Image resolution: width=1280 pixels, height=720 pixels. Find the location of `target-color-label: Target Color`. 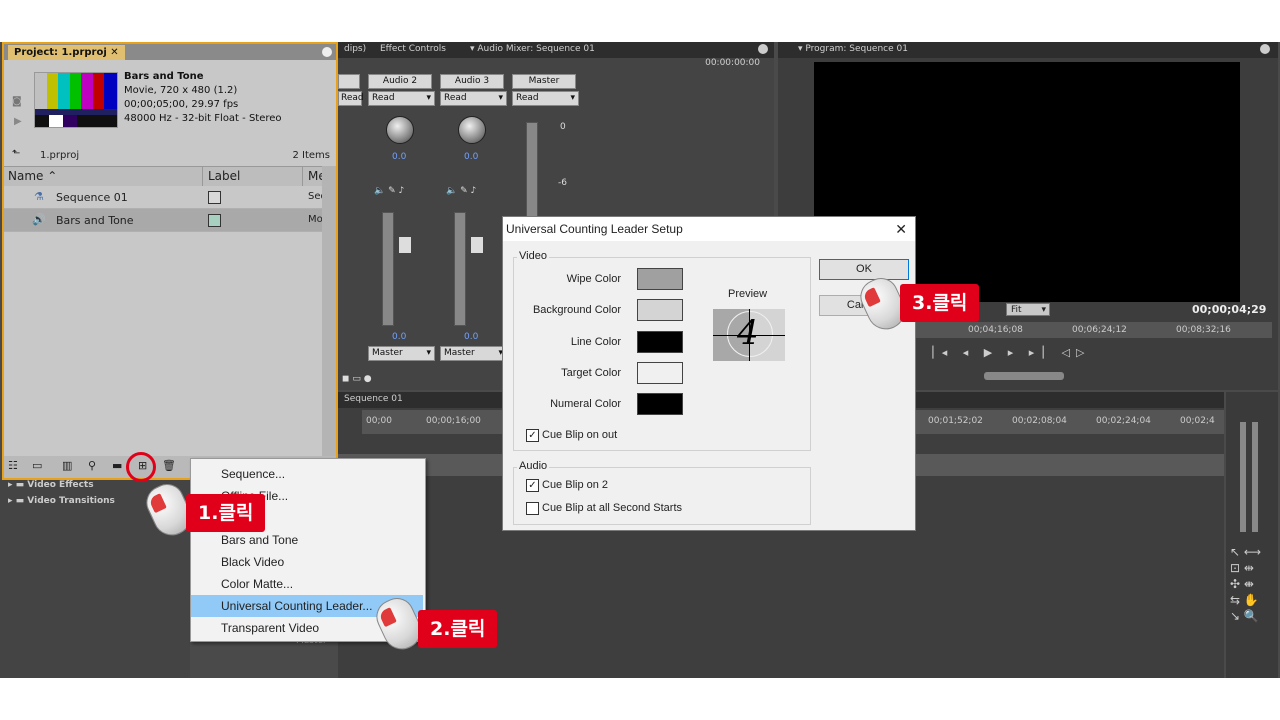

target-color-label: Target Color is located at coordinates (591, 373).